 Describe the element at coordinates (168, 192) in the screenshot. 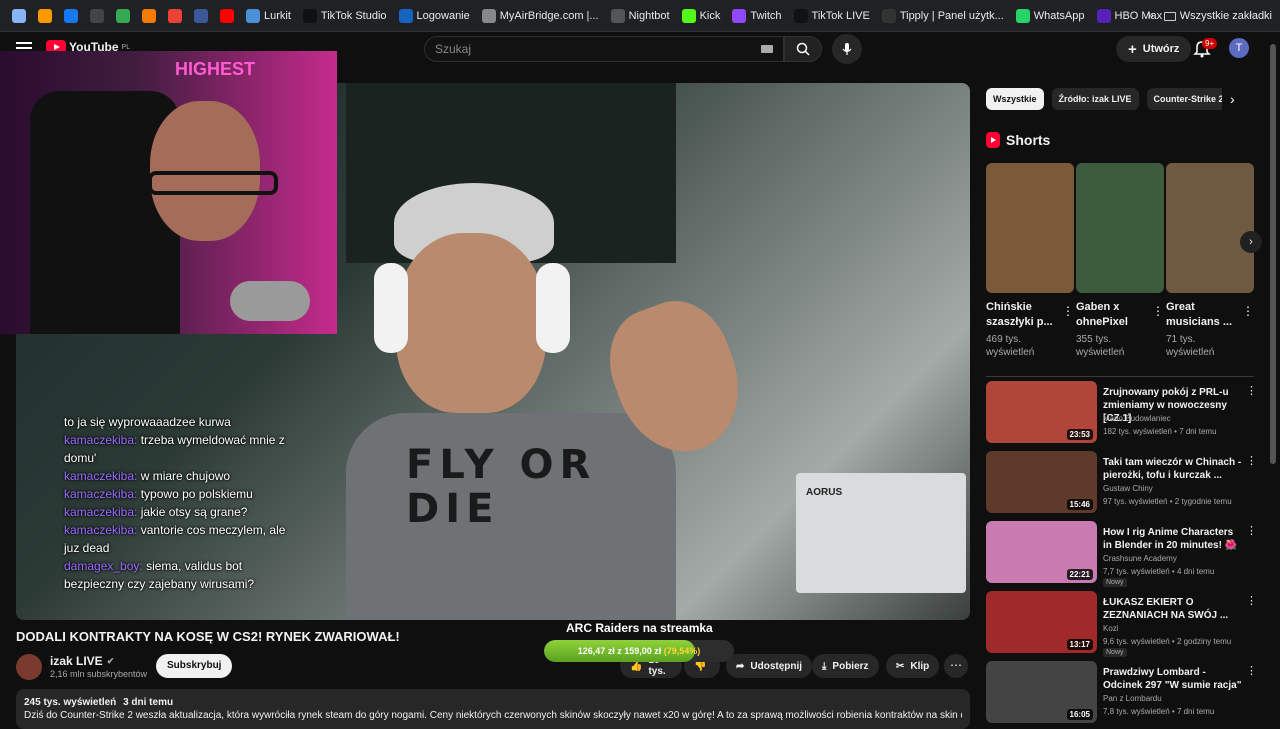

I see `webcam-overlay: HIGHEST` at that location.